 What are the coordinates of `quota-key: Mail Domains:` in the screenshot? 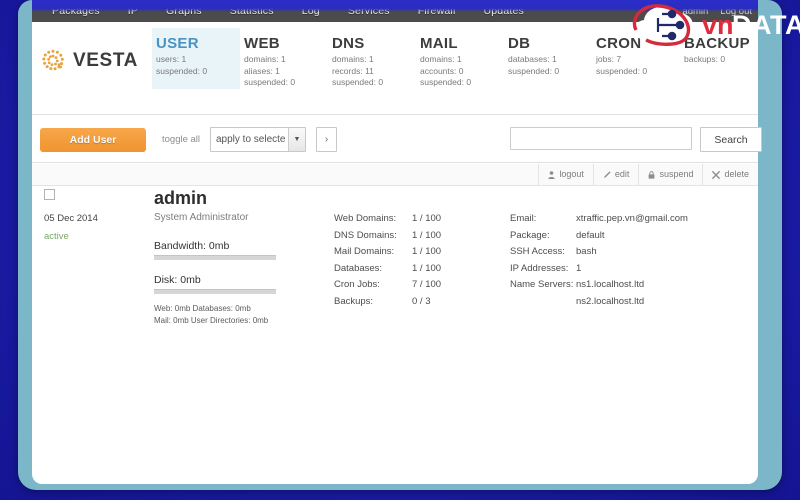 It's located at (364, 251).